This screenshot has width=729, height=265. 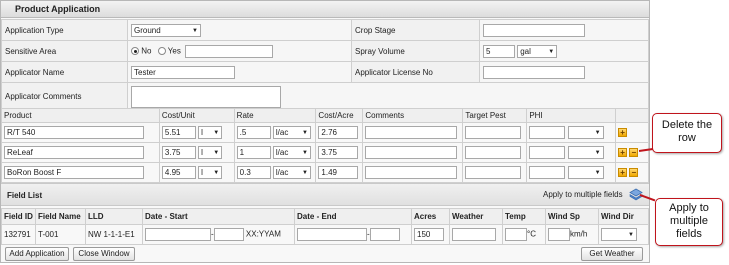 I want to click on cost-acre-input: 3.75, so click(x=338, y=152).